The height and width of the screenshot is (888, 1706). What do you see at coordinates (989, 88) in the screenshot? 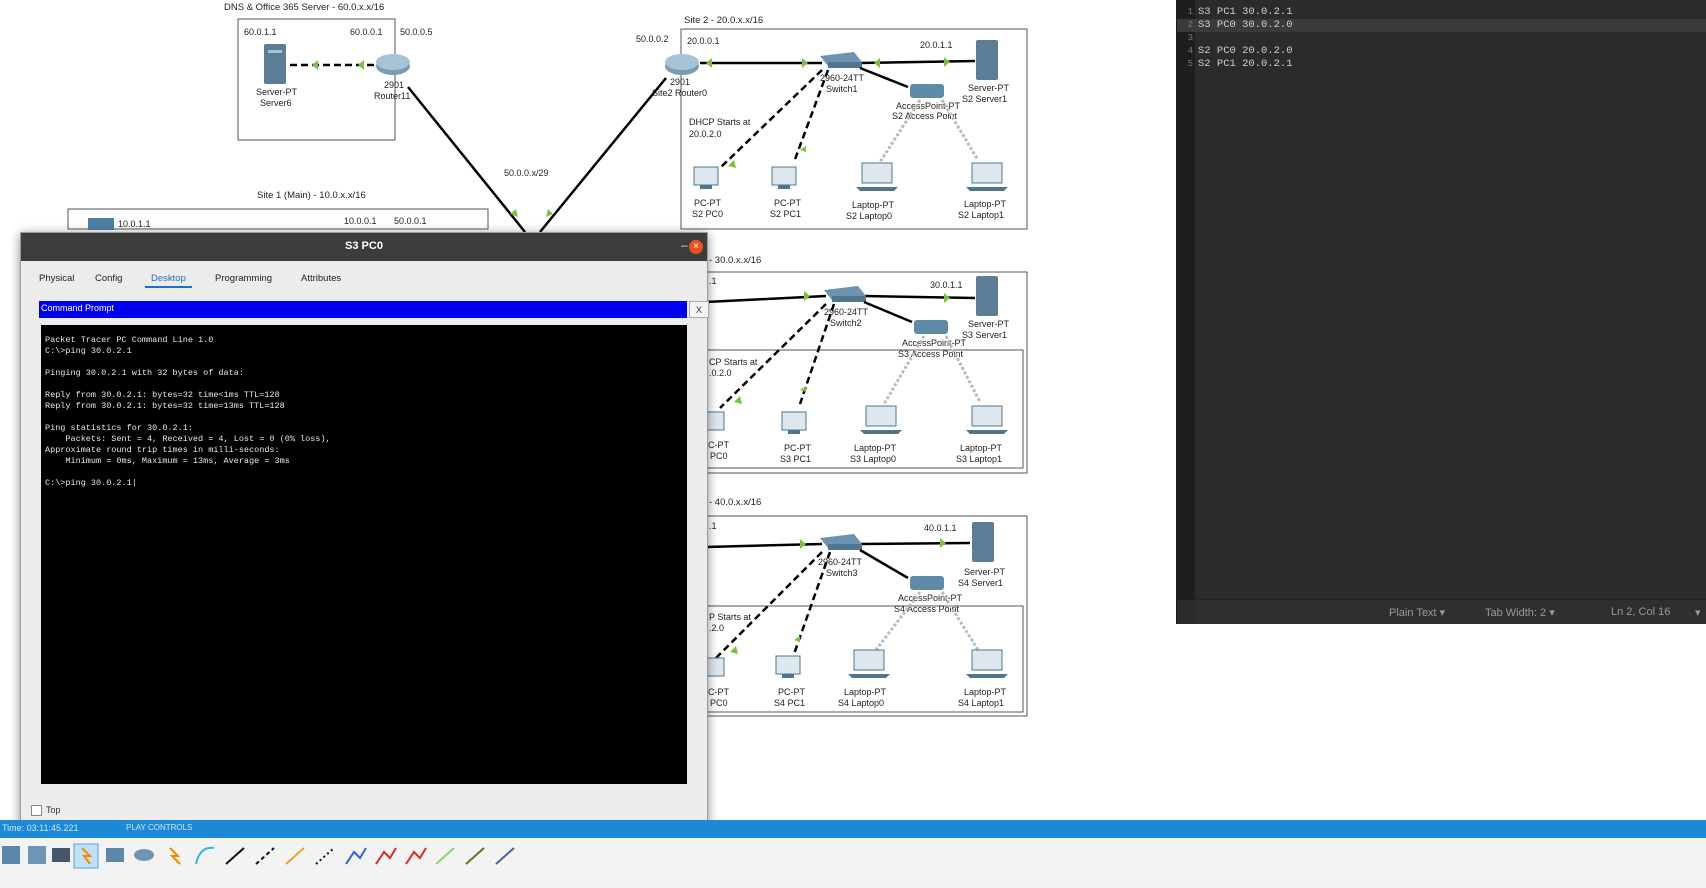
I see `s2-server1-label1: Server-PT` at bounding box center [989, 88].